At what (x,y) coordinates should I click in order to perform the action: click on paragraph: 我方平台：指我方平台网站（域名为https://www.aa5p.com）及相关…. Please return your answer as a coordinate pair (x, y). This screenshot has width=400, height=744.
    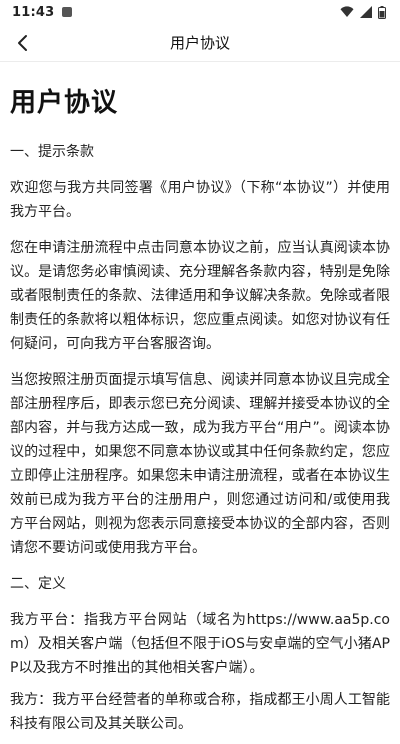
    Looking at the image, I should click on (200, 644).